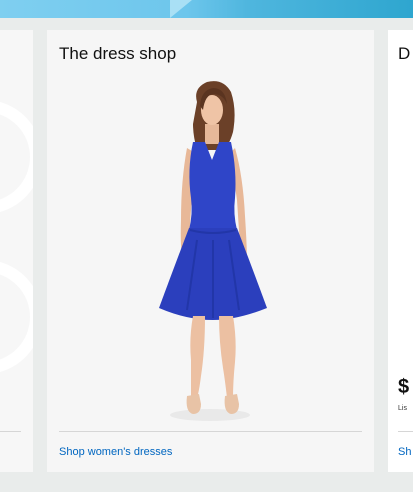 The width and height of the screenshot is (413, 492). Describe the element at coordinates (402, 408) in the screenshot. I see `list-price-label: Lis` at that location.